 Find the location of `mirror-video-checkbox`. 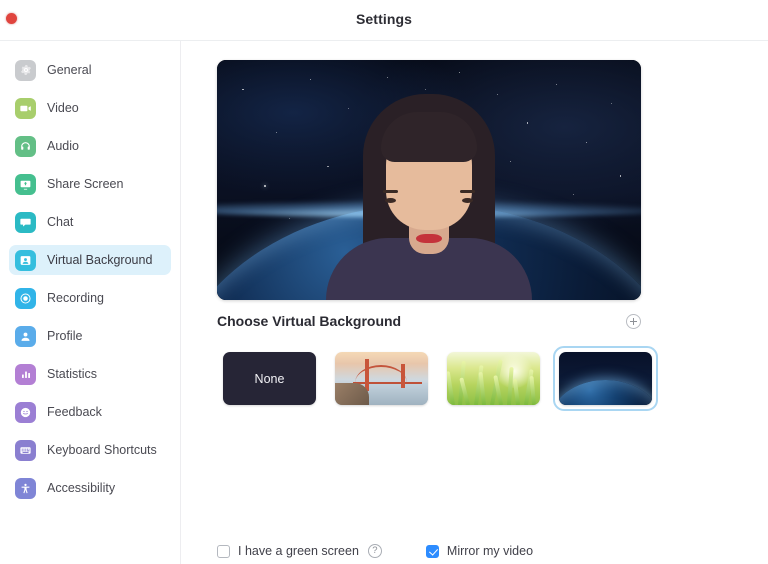

mirror-video-checkbox is located at coordinates (432, 551).